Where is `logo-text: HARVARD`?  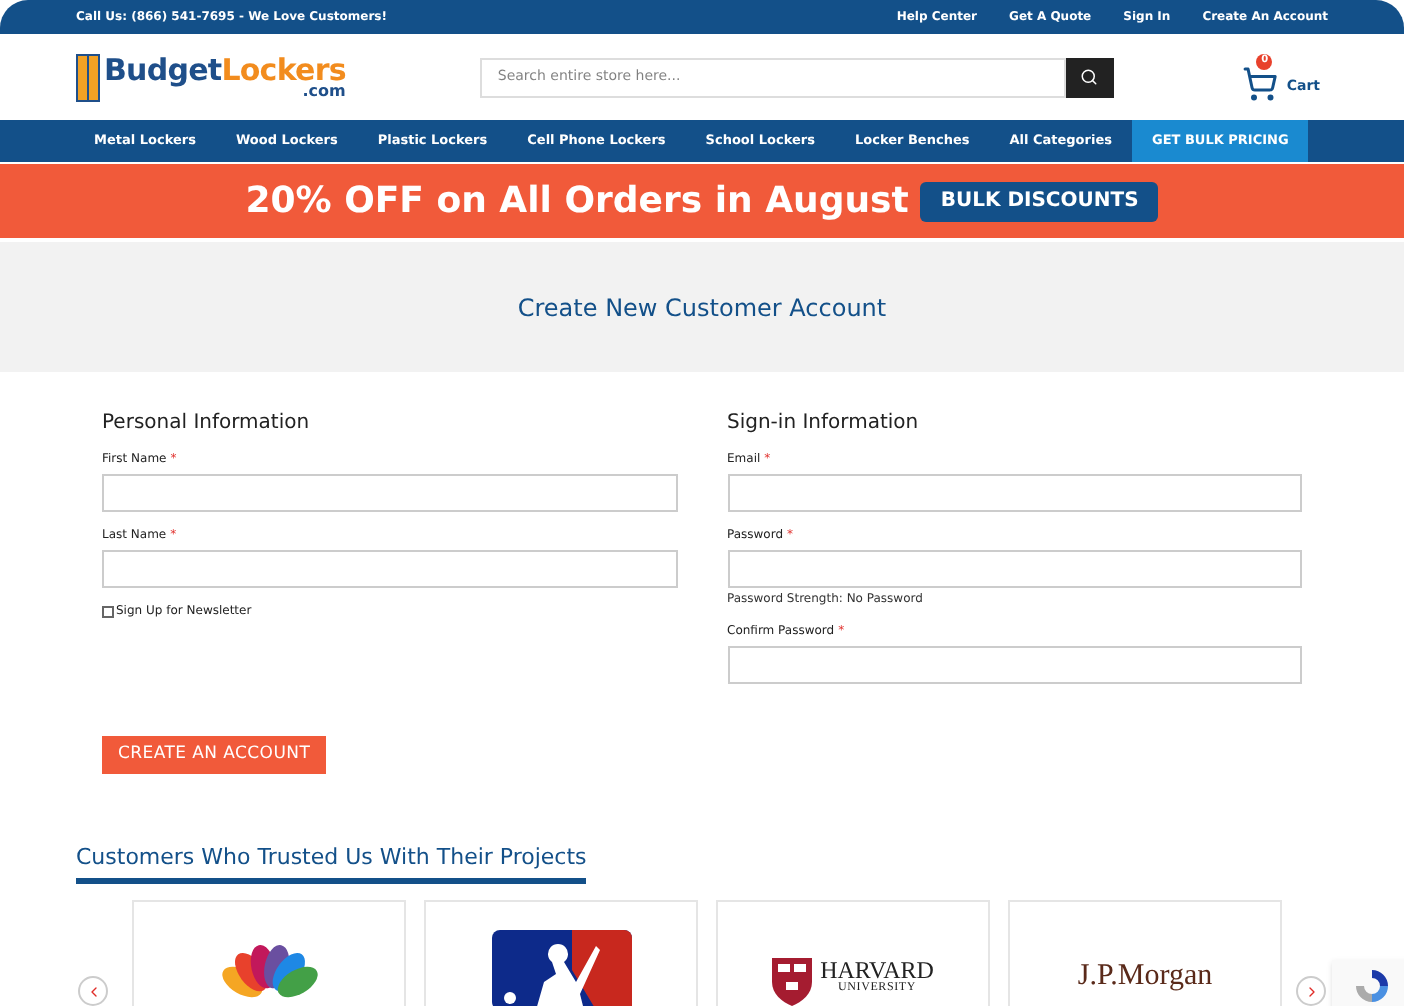 logo-text: HARVARD is located at coordinates (877, 970).